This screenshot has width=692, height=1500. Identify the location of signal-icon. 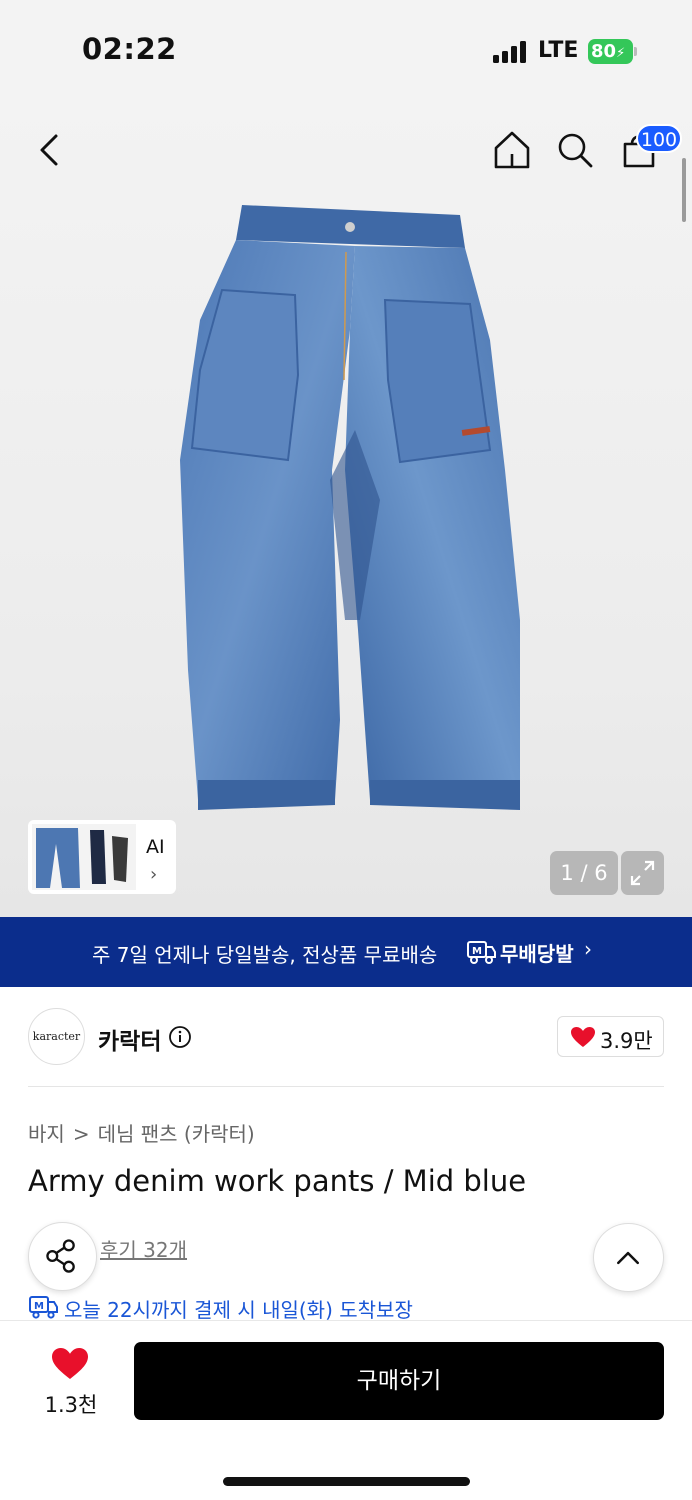
(510, 52).